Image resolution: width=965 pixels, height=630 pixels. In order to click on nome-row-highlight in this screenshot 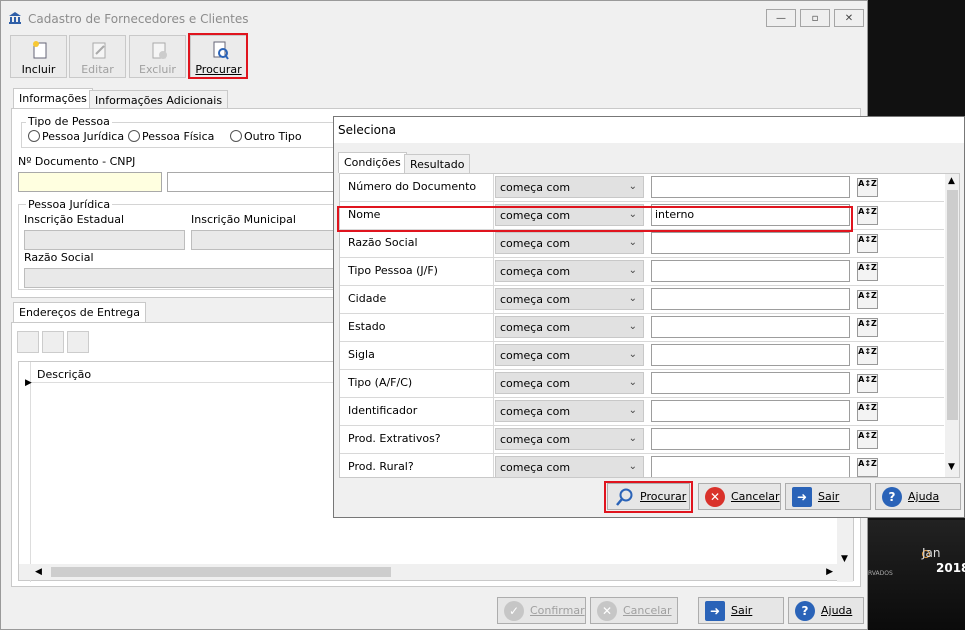, I will do `click(595, 219)`.